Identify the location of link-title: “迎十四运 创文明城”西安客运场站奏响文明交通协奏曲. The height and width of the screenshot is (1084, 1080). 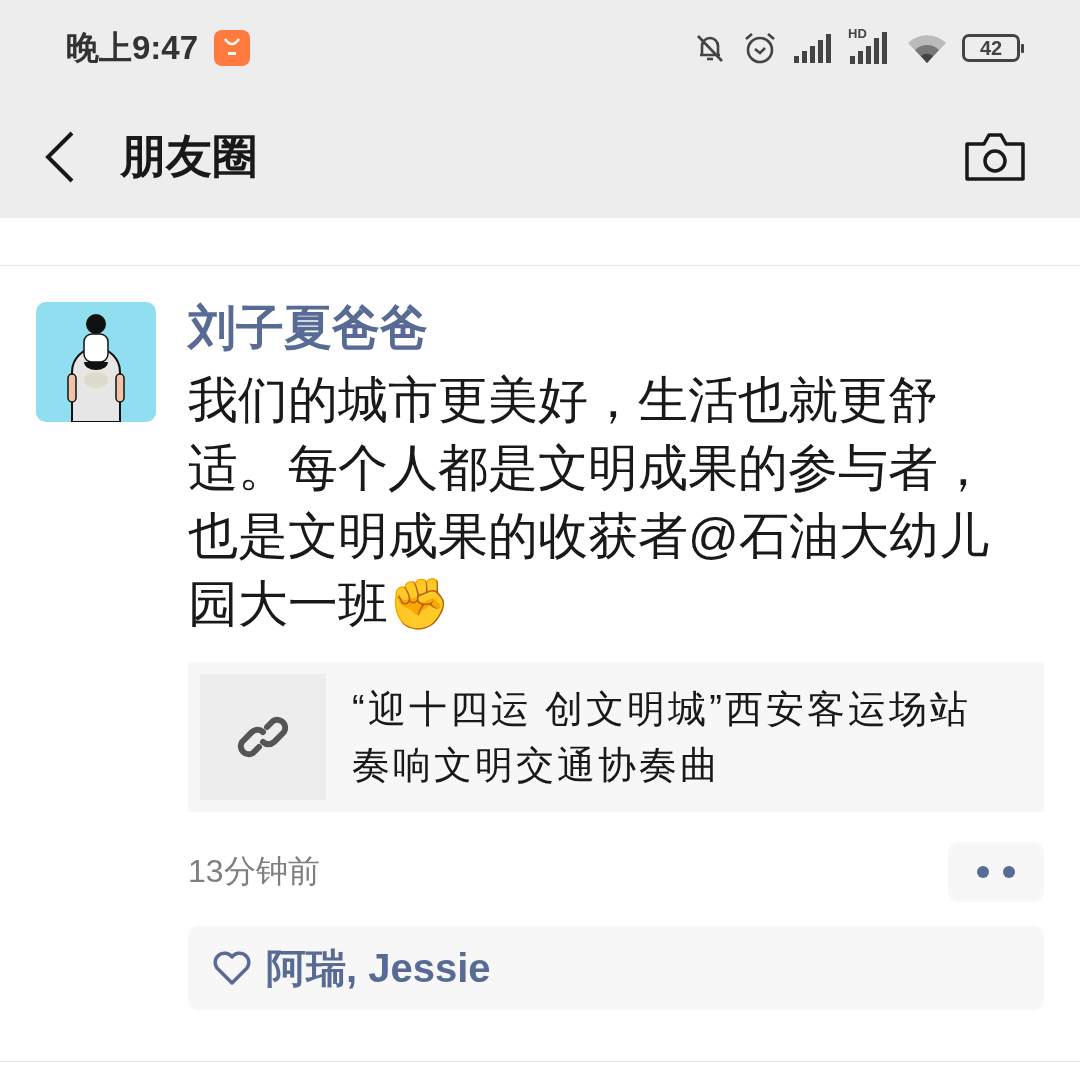
(662, 737).